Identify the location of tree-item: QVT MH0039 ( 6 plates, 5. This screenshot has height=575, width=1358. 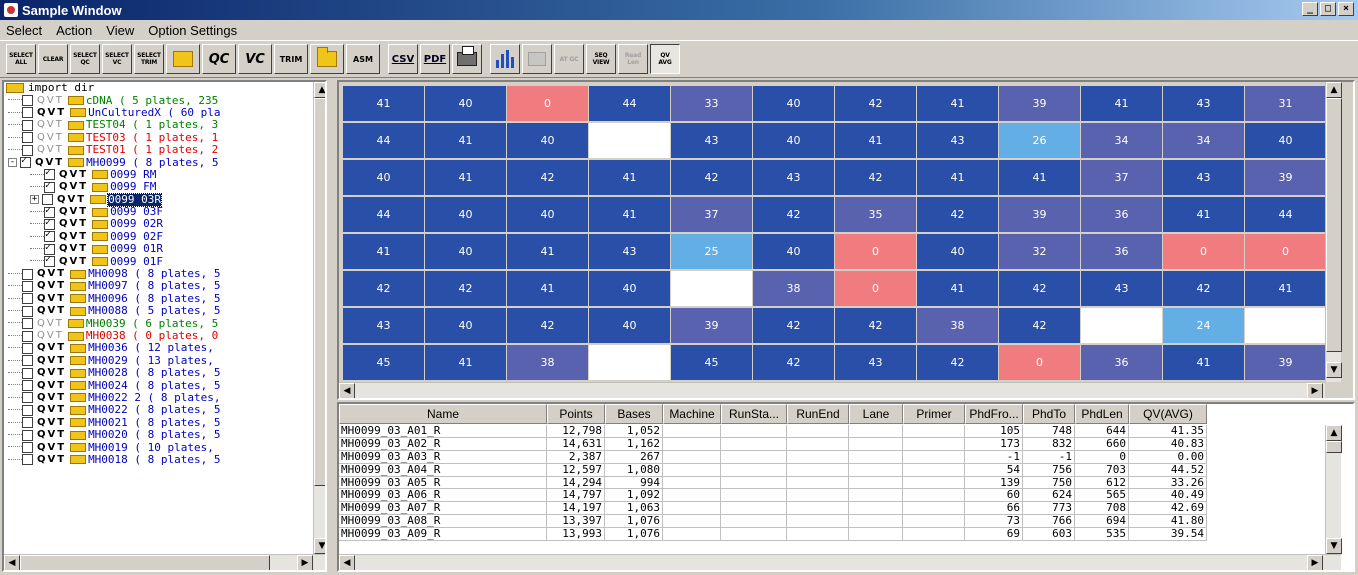
(158, 323).